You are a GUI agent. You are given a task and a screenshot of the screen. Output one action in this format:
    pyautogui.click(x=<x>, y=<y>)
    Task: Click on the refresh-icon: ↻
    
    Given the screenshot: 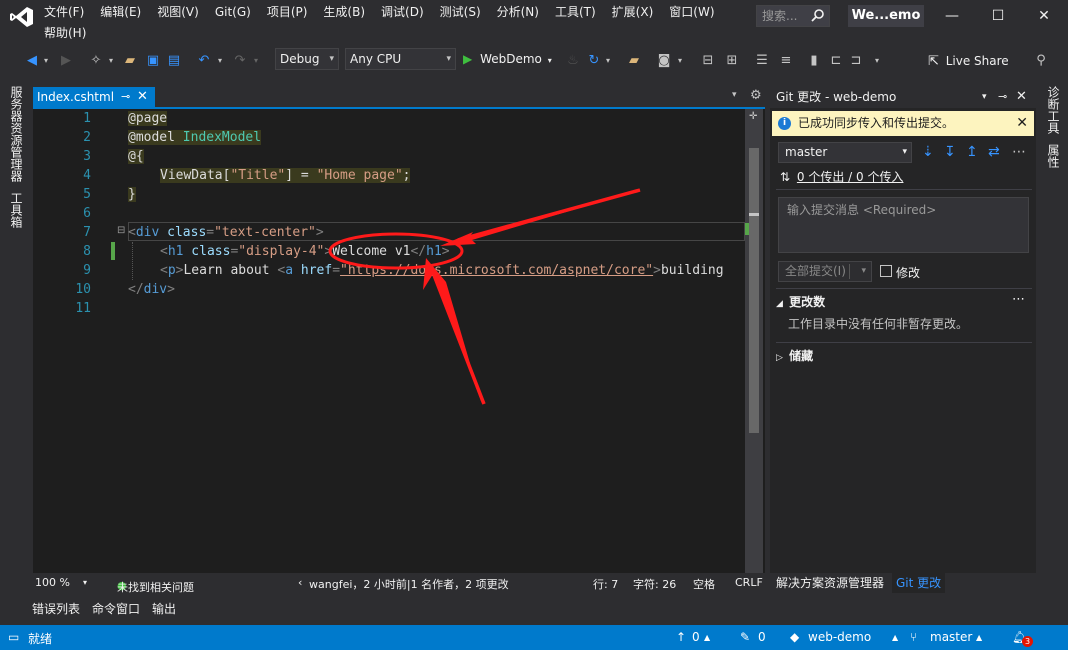 What is the action you would take?
    pyautogui.click(x=594, y=61)
    